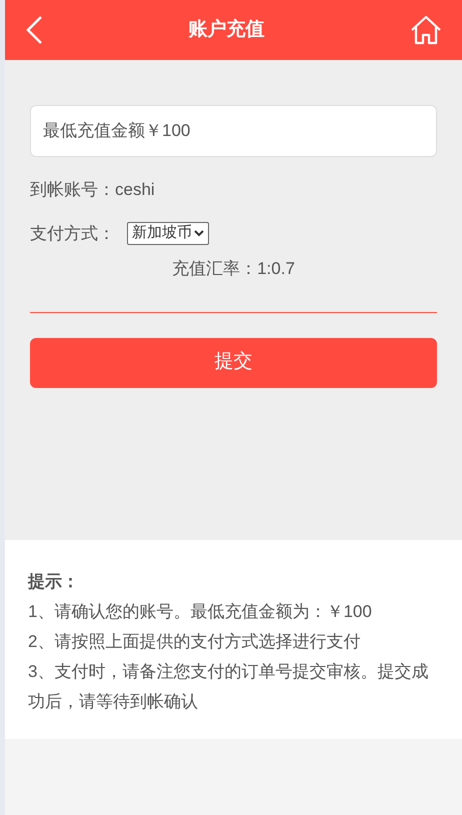 The image size is (462, 815). What do you see at coordinates (233, 269) in the screenshot?
I see `exchange-rate: 充值汇率：1:0.7` at bounding box center [233, 269].